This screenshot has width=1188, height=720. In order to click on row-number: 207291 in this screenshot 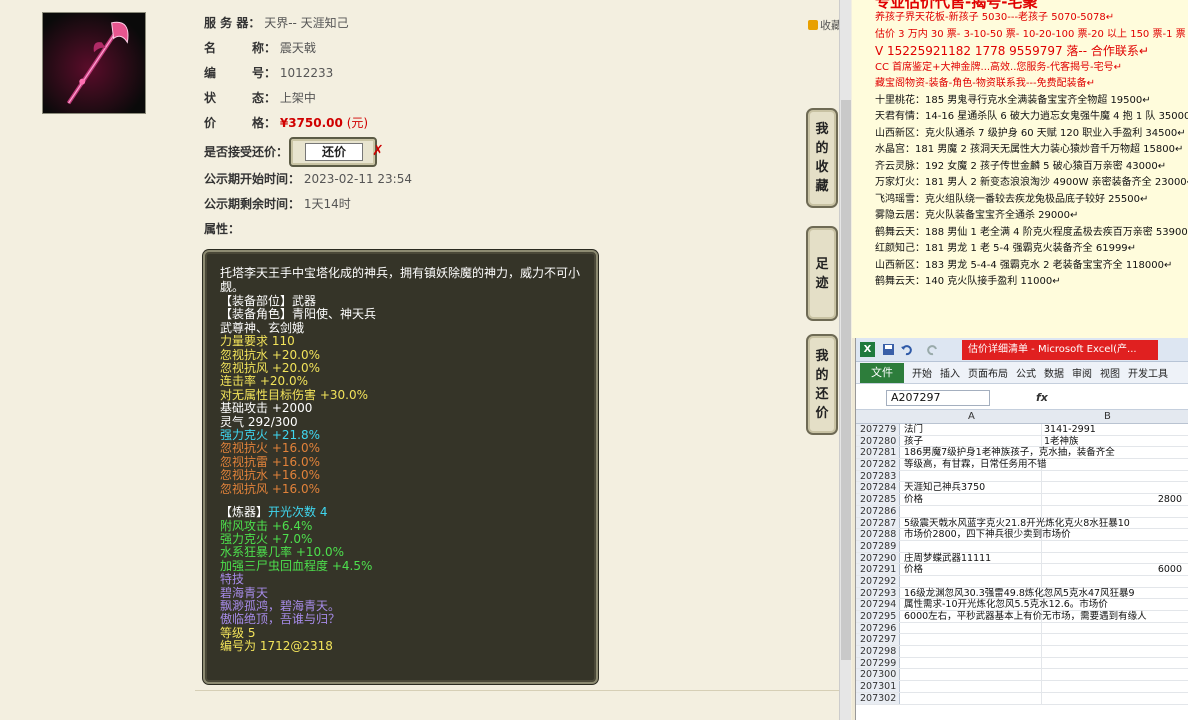, I will do `click(878, 569)`.